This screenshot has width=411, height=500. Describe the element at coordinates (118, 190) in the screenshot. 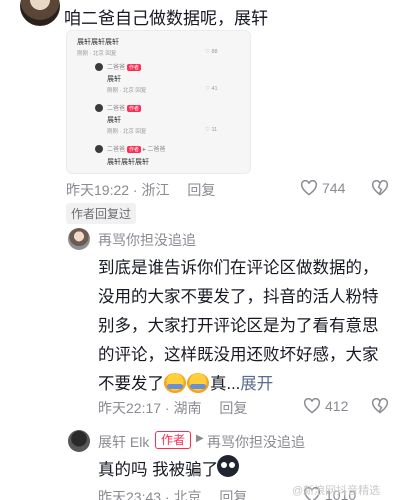

I see `timestamp: 昨天19:22 · 浙江` at that location.